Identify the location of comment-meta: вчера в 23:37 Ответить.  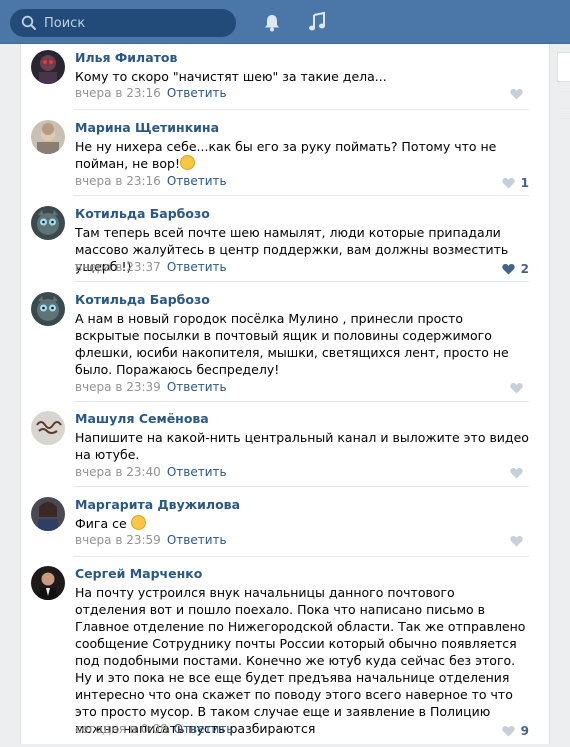
(151, 267).